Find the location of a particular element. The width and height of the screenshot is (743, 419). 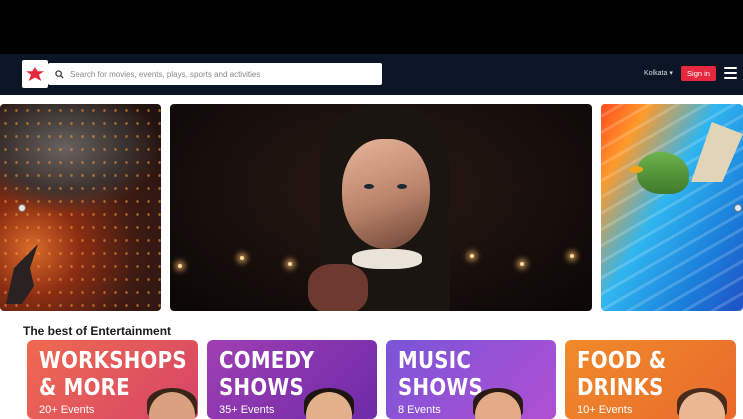

category-card-music: MUSIC SHOWS 8 Events is located at coordinates (471, 379).